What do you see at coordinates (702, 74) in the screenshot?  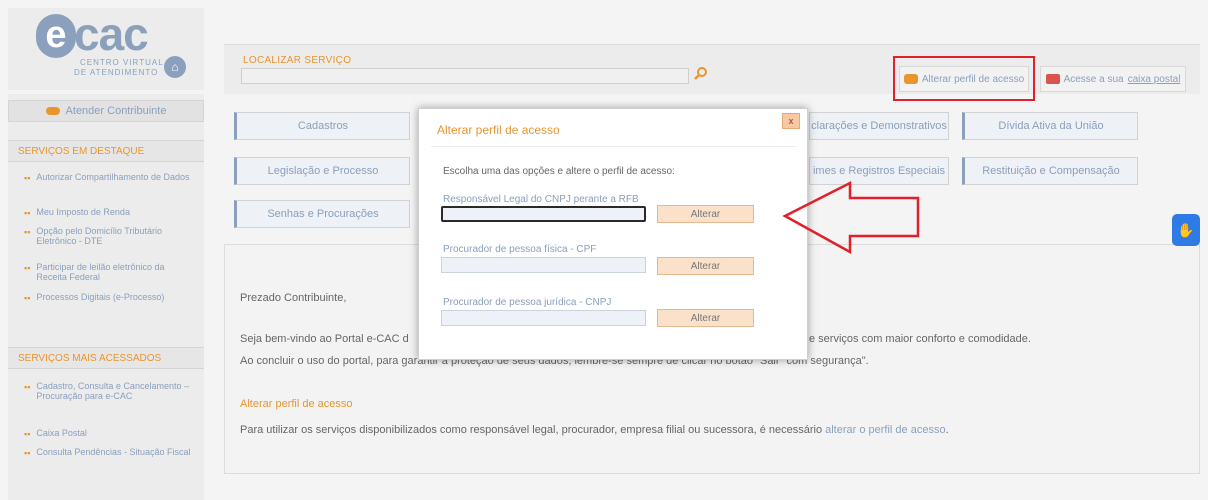 I see `search-icon` at bounding box center [702, 74].